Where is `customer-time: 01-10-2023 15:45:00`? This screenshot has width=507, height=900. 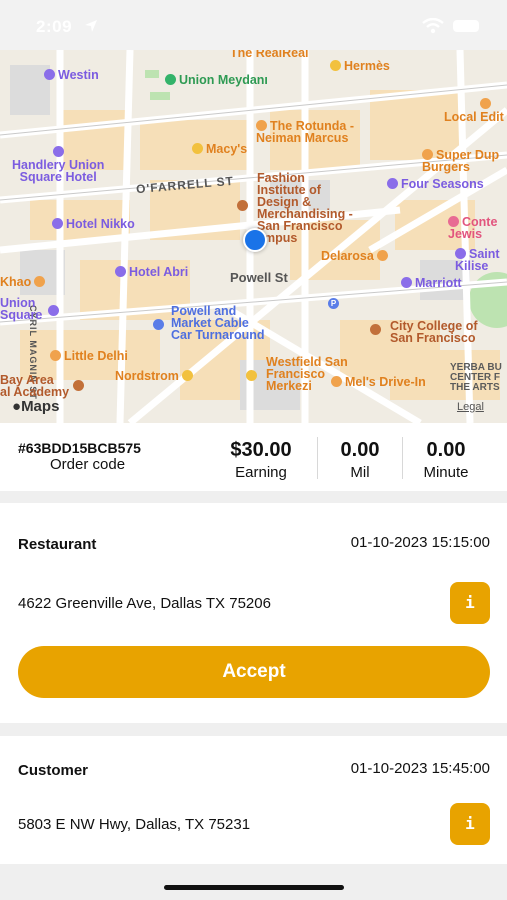 customer-time: 01-10-2023 15:45:00 is located at coordinates (420, 768).